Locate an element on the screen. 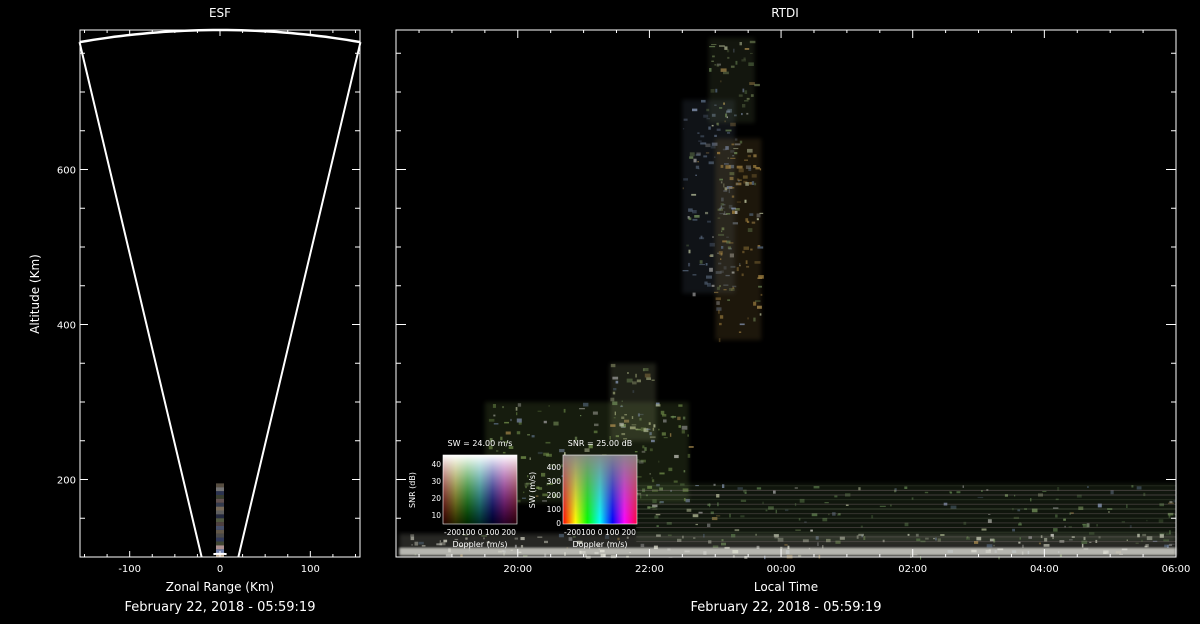 This screenshot has width=1200, height=624. legend-1-y-tick: 20 is located at coordinates (436, 498).